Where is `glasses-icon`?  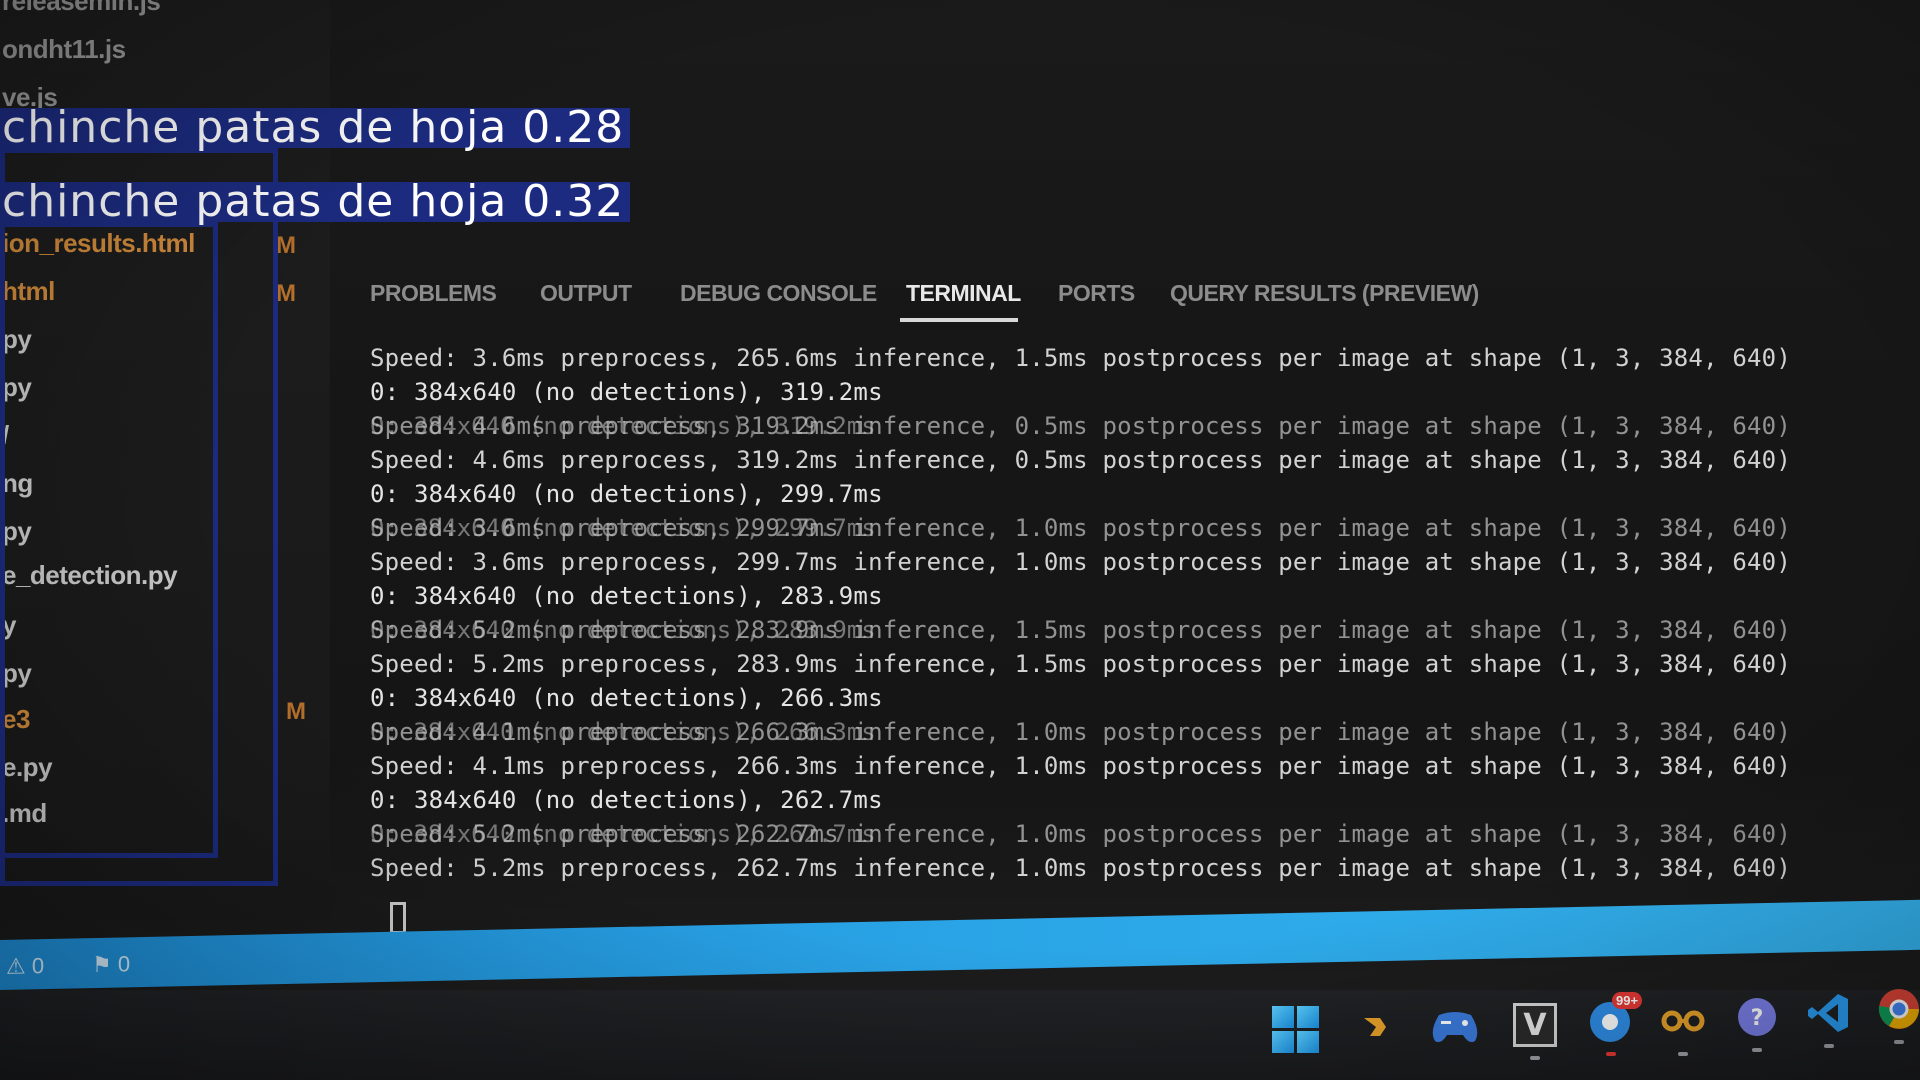
glasses-icon is located at coordinates (1683, 1025).